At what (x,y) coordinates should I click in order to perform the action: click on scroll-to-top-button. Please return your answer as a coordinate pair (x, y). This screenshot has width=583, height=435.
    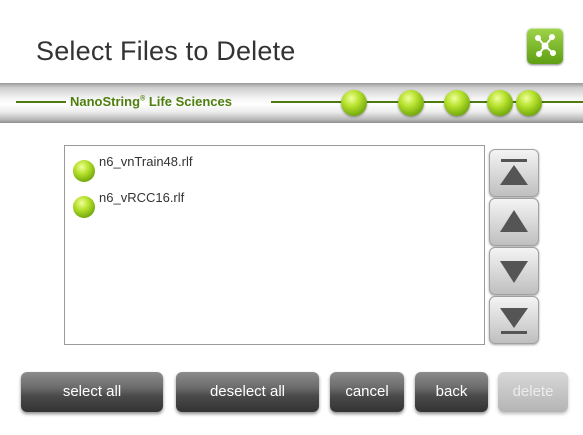
    Looking at the image, I should click on (514, 173).